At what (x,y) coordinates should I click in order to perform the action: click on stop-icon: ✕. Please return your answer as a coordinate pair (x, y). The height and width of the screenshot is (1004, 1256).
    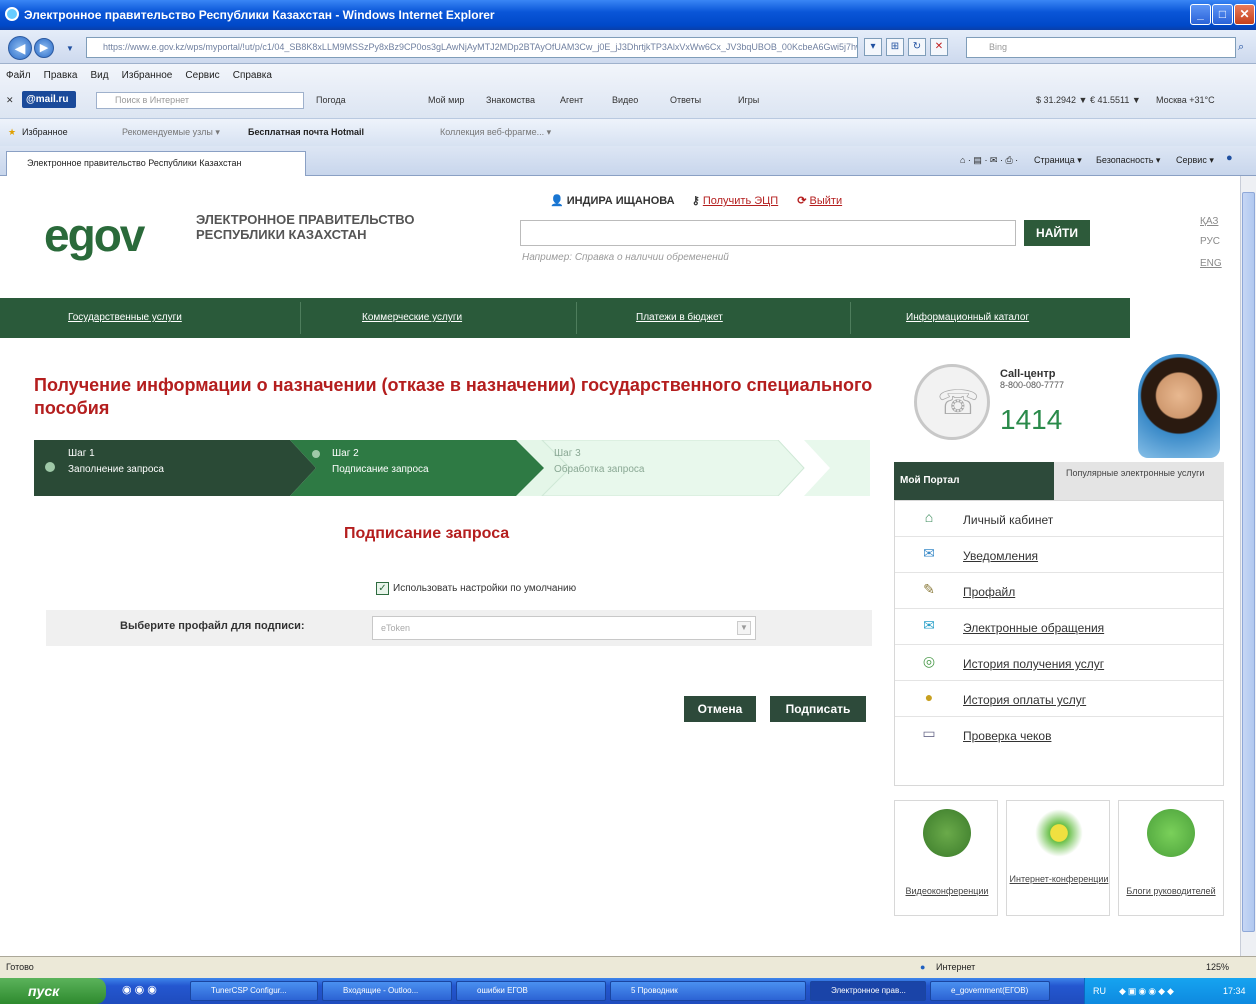
    Looking at the image, I should click on (939, 47).